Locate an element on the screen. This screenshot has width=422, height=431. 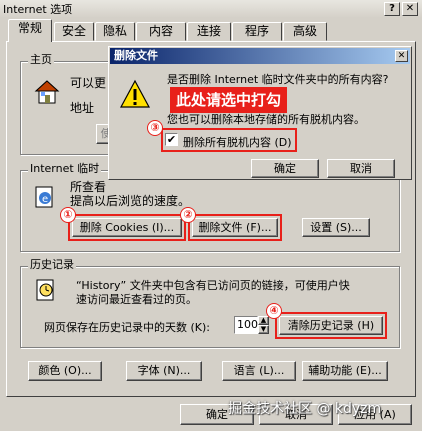
dialog-message-1: 是否删除 Internet 临时文件夹中的所有内容? is located at coordinates (278, 79).